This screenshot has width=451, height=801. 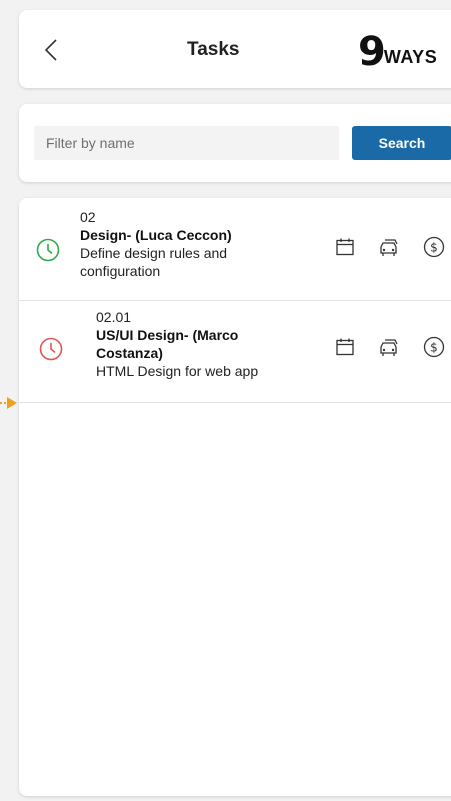 I want to click on logo: 9 WAYS, so click(x=397, y=50).